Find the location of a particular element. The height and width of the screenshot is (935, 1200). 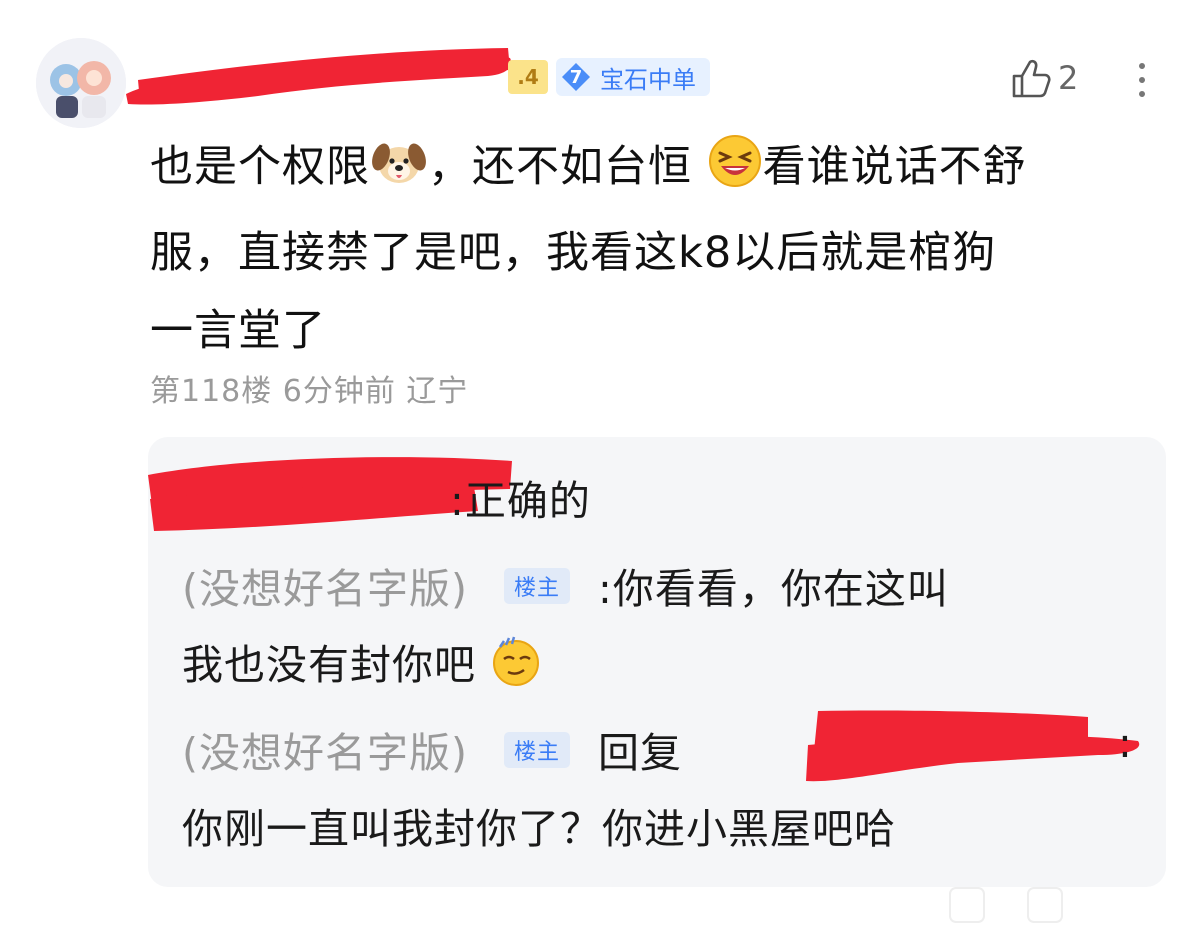

reply-line: 你刚一直叫我封你了？你进小黑屋吧哈 is located at coordinates (539, 829).